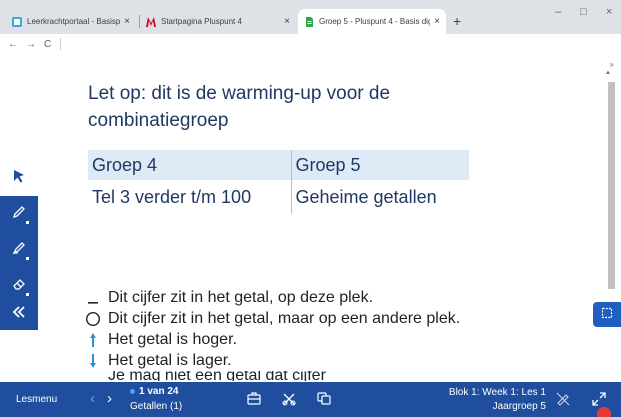 The width and height of the screenshot is (621, 417). Describe the element at coordinates (190, 197) in the screenshot. I see `table-cell: Tel 3 verder t/m 100` at that location.